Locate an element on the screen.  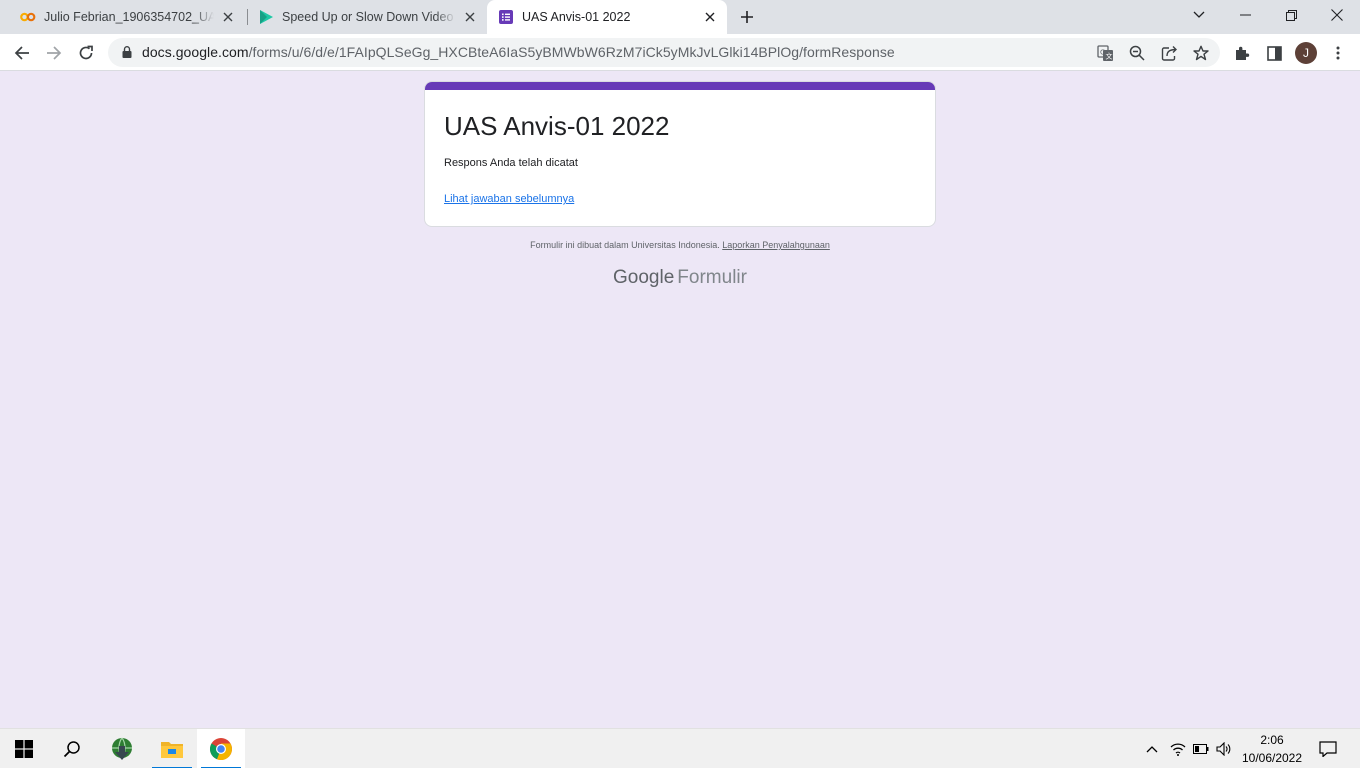
clock-date: 10/06/2022 is located at coordinates (1272, 758).